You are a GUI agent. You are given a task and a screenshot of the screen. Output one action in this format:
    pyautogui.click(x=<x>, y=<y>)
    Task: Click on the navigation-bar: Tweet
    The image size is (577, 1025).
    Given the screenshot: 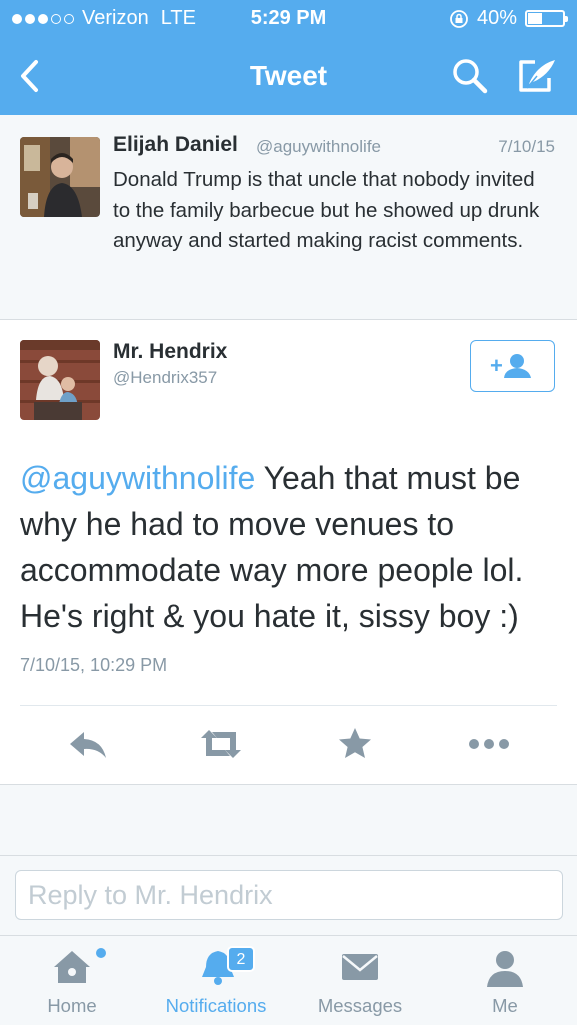 What is the action you would take?
    pyautogui.click(x=288, y=76)
    